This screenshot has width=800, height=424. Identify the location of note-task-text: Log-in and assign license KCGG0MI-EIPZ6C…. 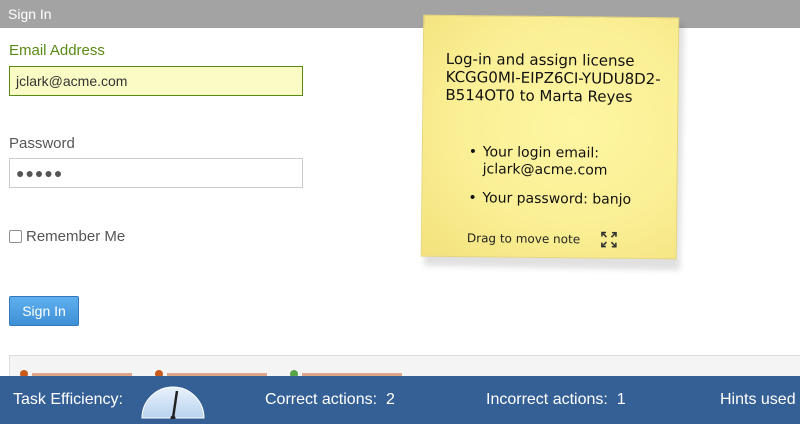
(553, 77).